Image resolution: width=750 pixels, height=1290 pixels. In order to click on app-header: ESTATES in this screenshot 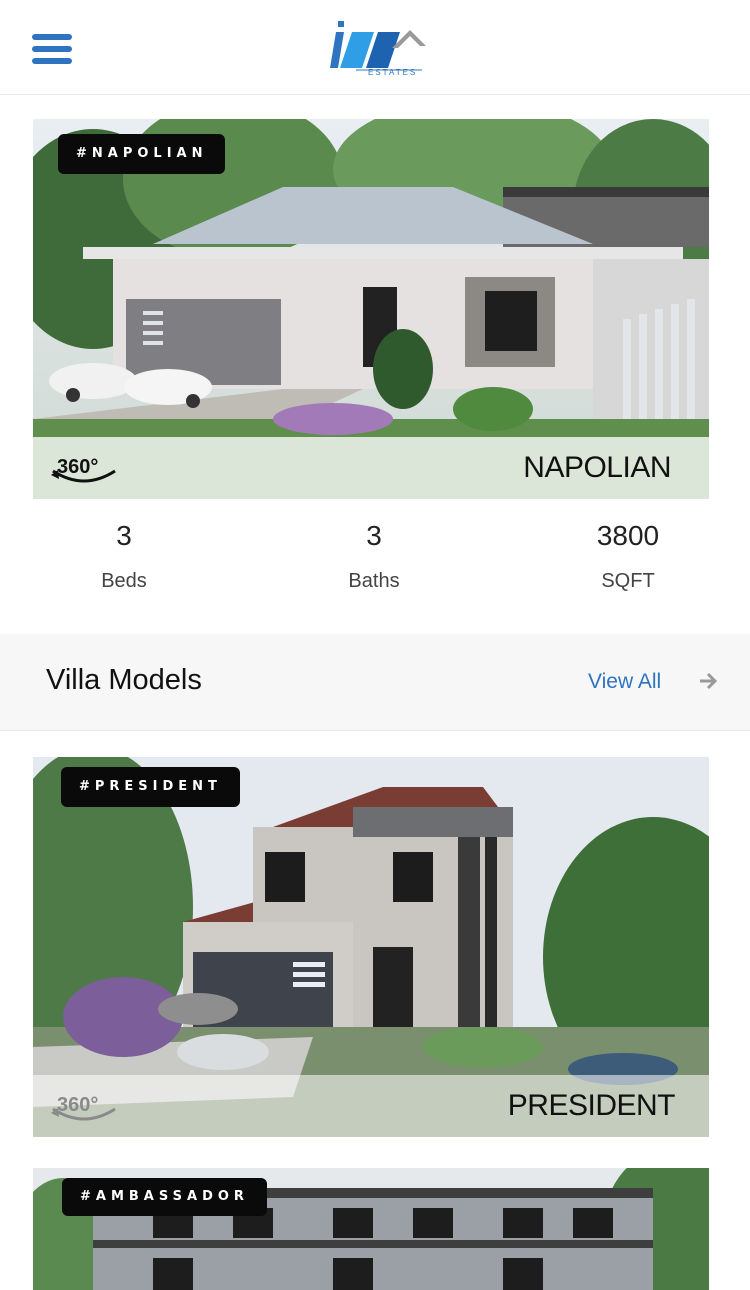, I will do `click(375, 47)`.